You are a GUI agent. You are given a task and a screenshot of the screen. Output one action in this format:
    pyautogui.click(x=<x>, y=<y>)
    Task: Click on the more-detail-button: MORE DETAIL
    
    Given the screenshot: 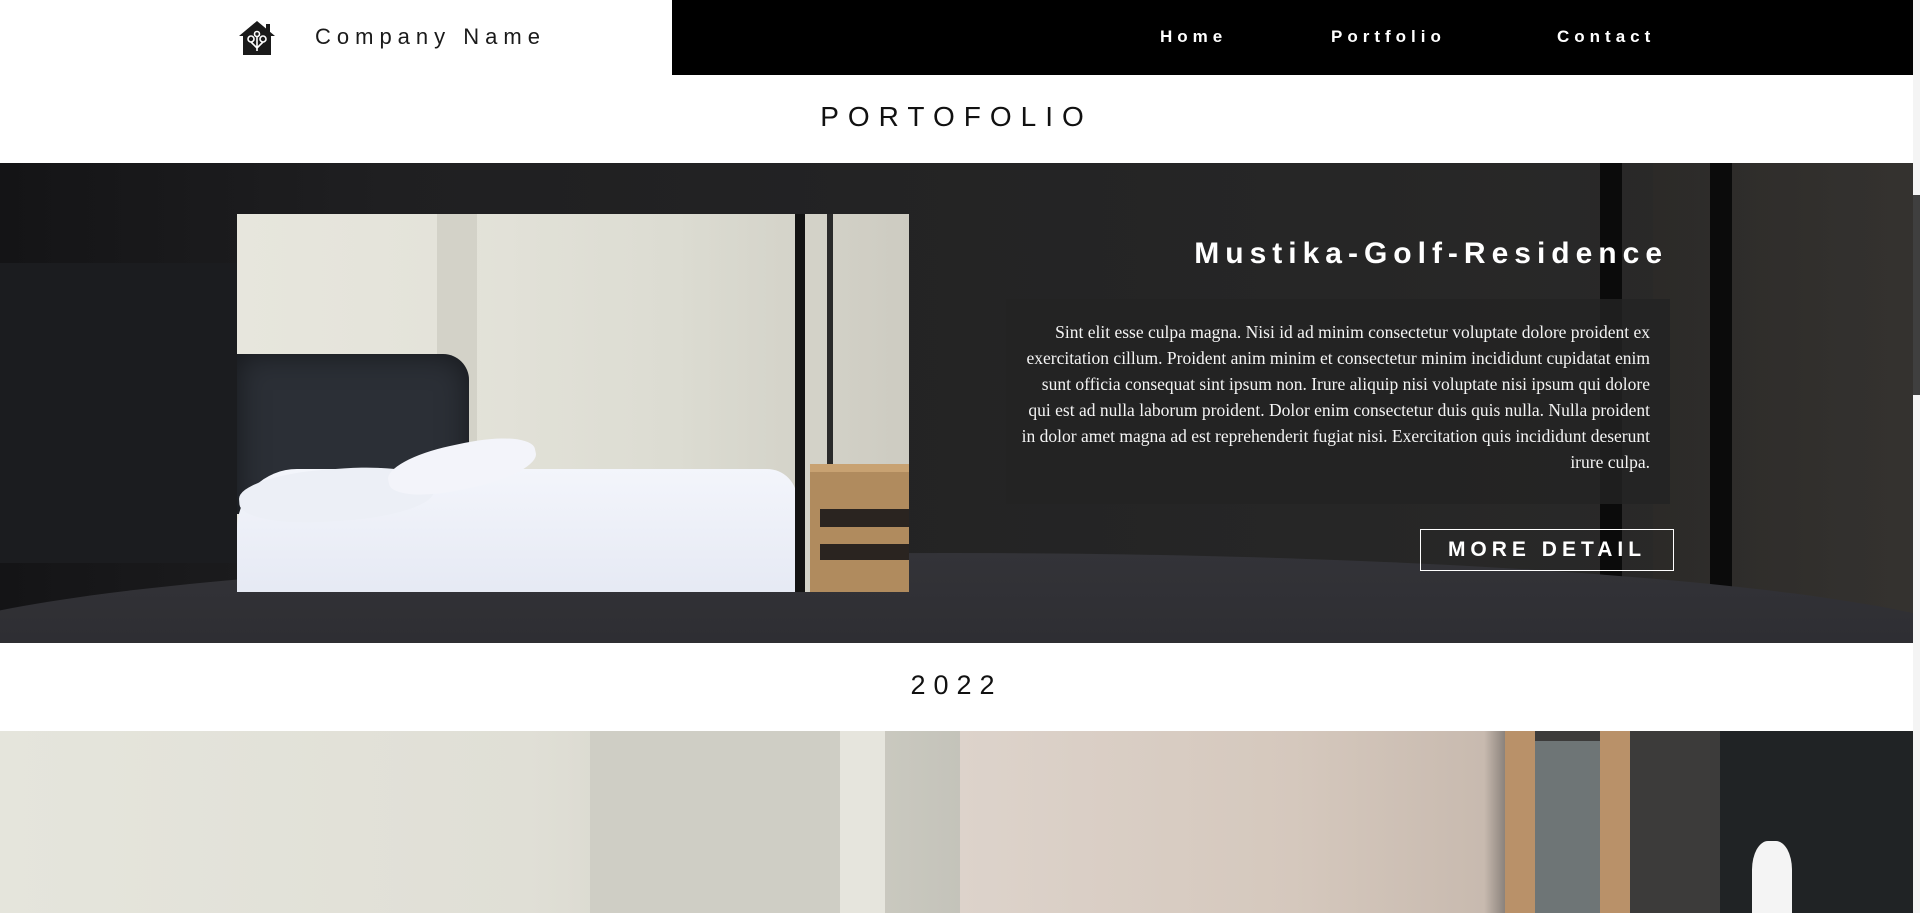 What is the action you would take?
    pyautogui.click(x=1547, y=550)
    